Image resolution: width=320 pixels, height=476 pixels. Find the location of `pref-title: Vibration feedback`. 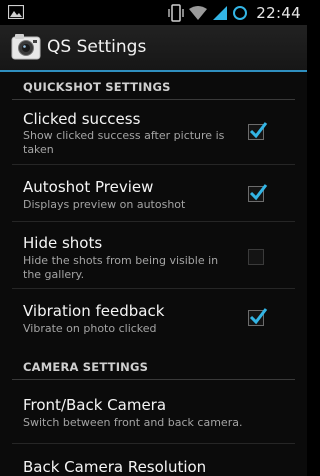

pref-title: Vibration feedback is located at coordinates (94, 311).